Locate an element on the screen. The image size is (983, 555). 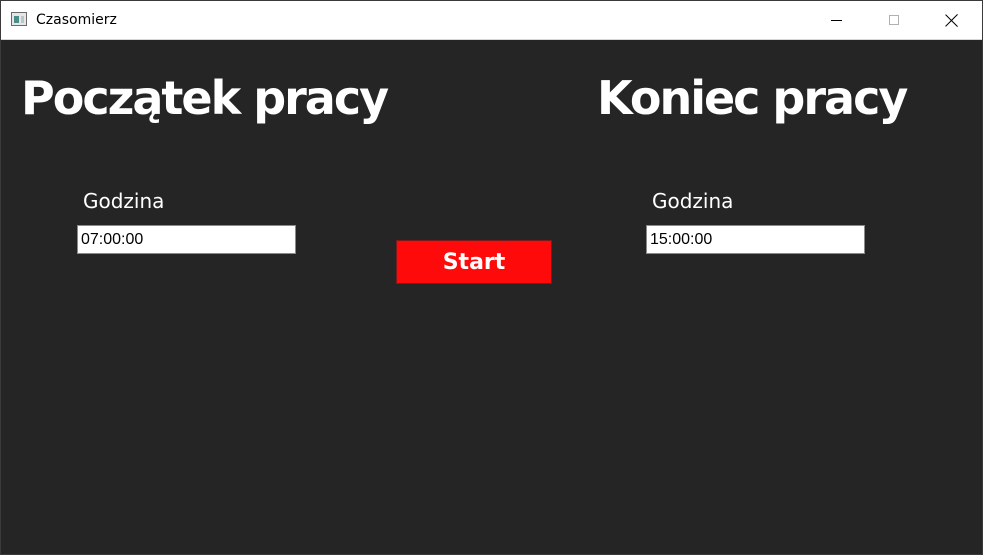
start-hour-input is located at coordinates (186, 239).